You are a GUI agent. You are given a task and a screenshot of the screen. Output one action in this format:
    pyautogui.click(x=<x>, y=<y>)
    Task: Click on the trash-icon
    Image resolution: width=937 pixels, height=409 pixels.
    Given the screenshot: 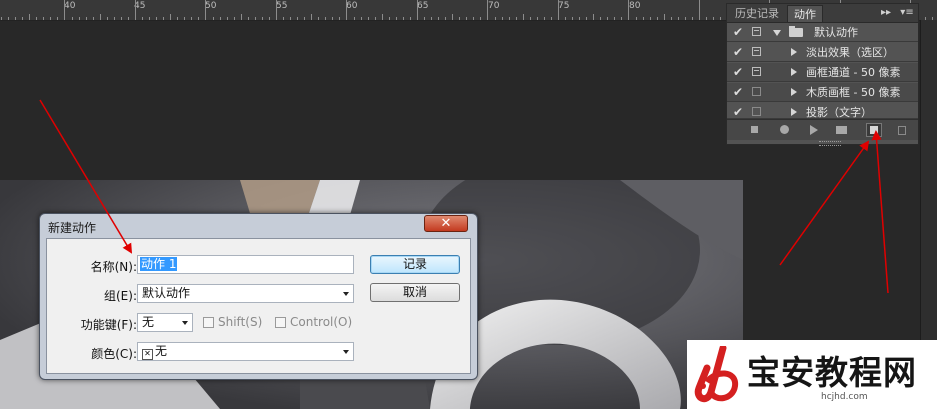 What is the action you would take?
    pyautogui.click(x=902, y=130)
    